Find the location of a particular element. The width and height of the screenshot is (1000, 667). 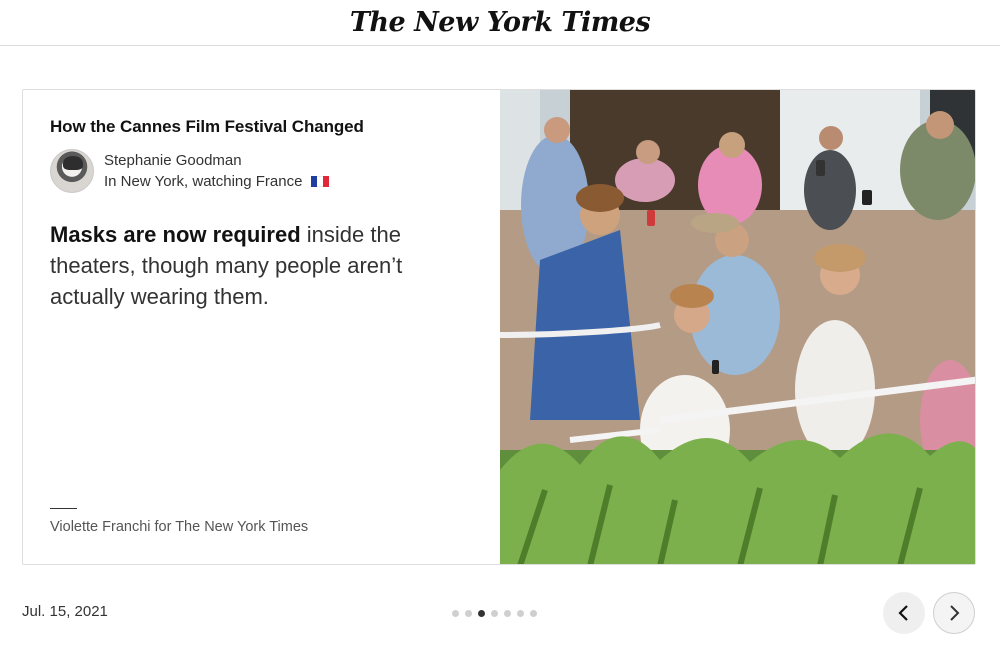

publish-date: Jul. 15, 2021 is located at coordinates (65, 611).